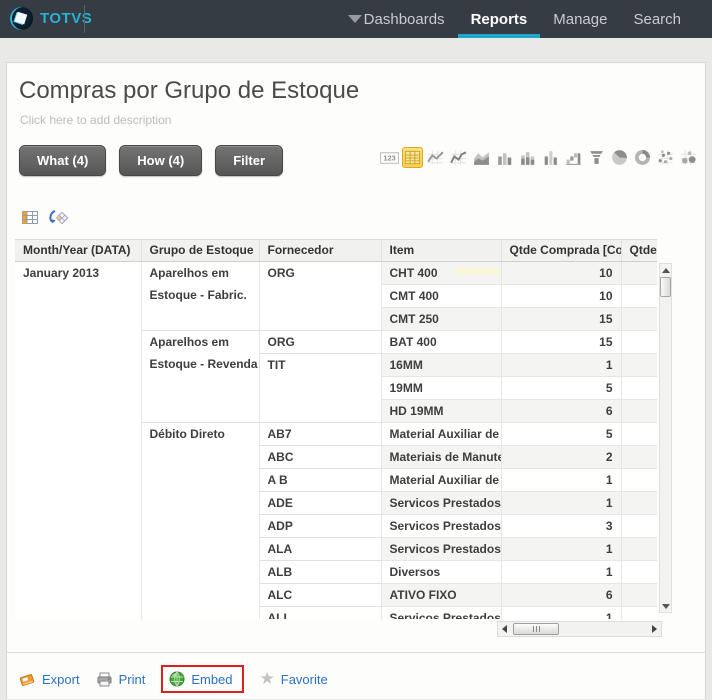  I want to click on col-header-month: Month/Year (DATA), so click(78, 250).